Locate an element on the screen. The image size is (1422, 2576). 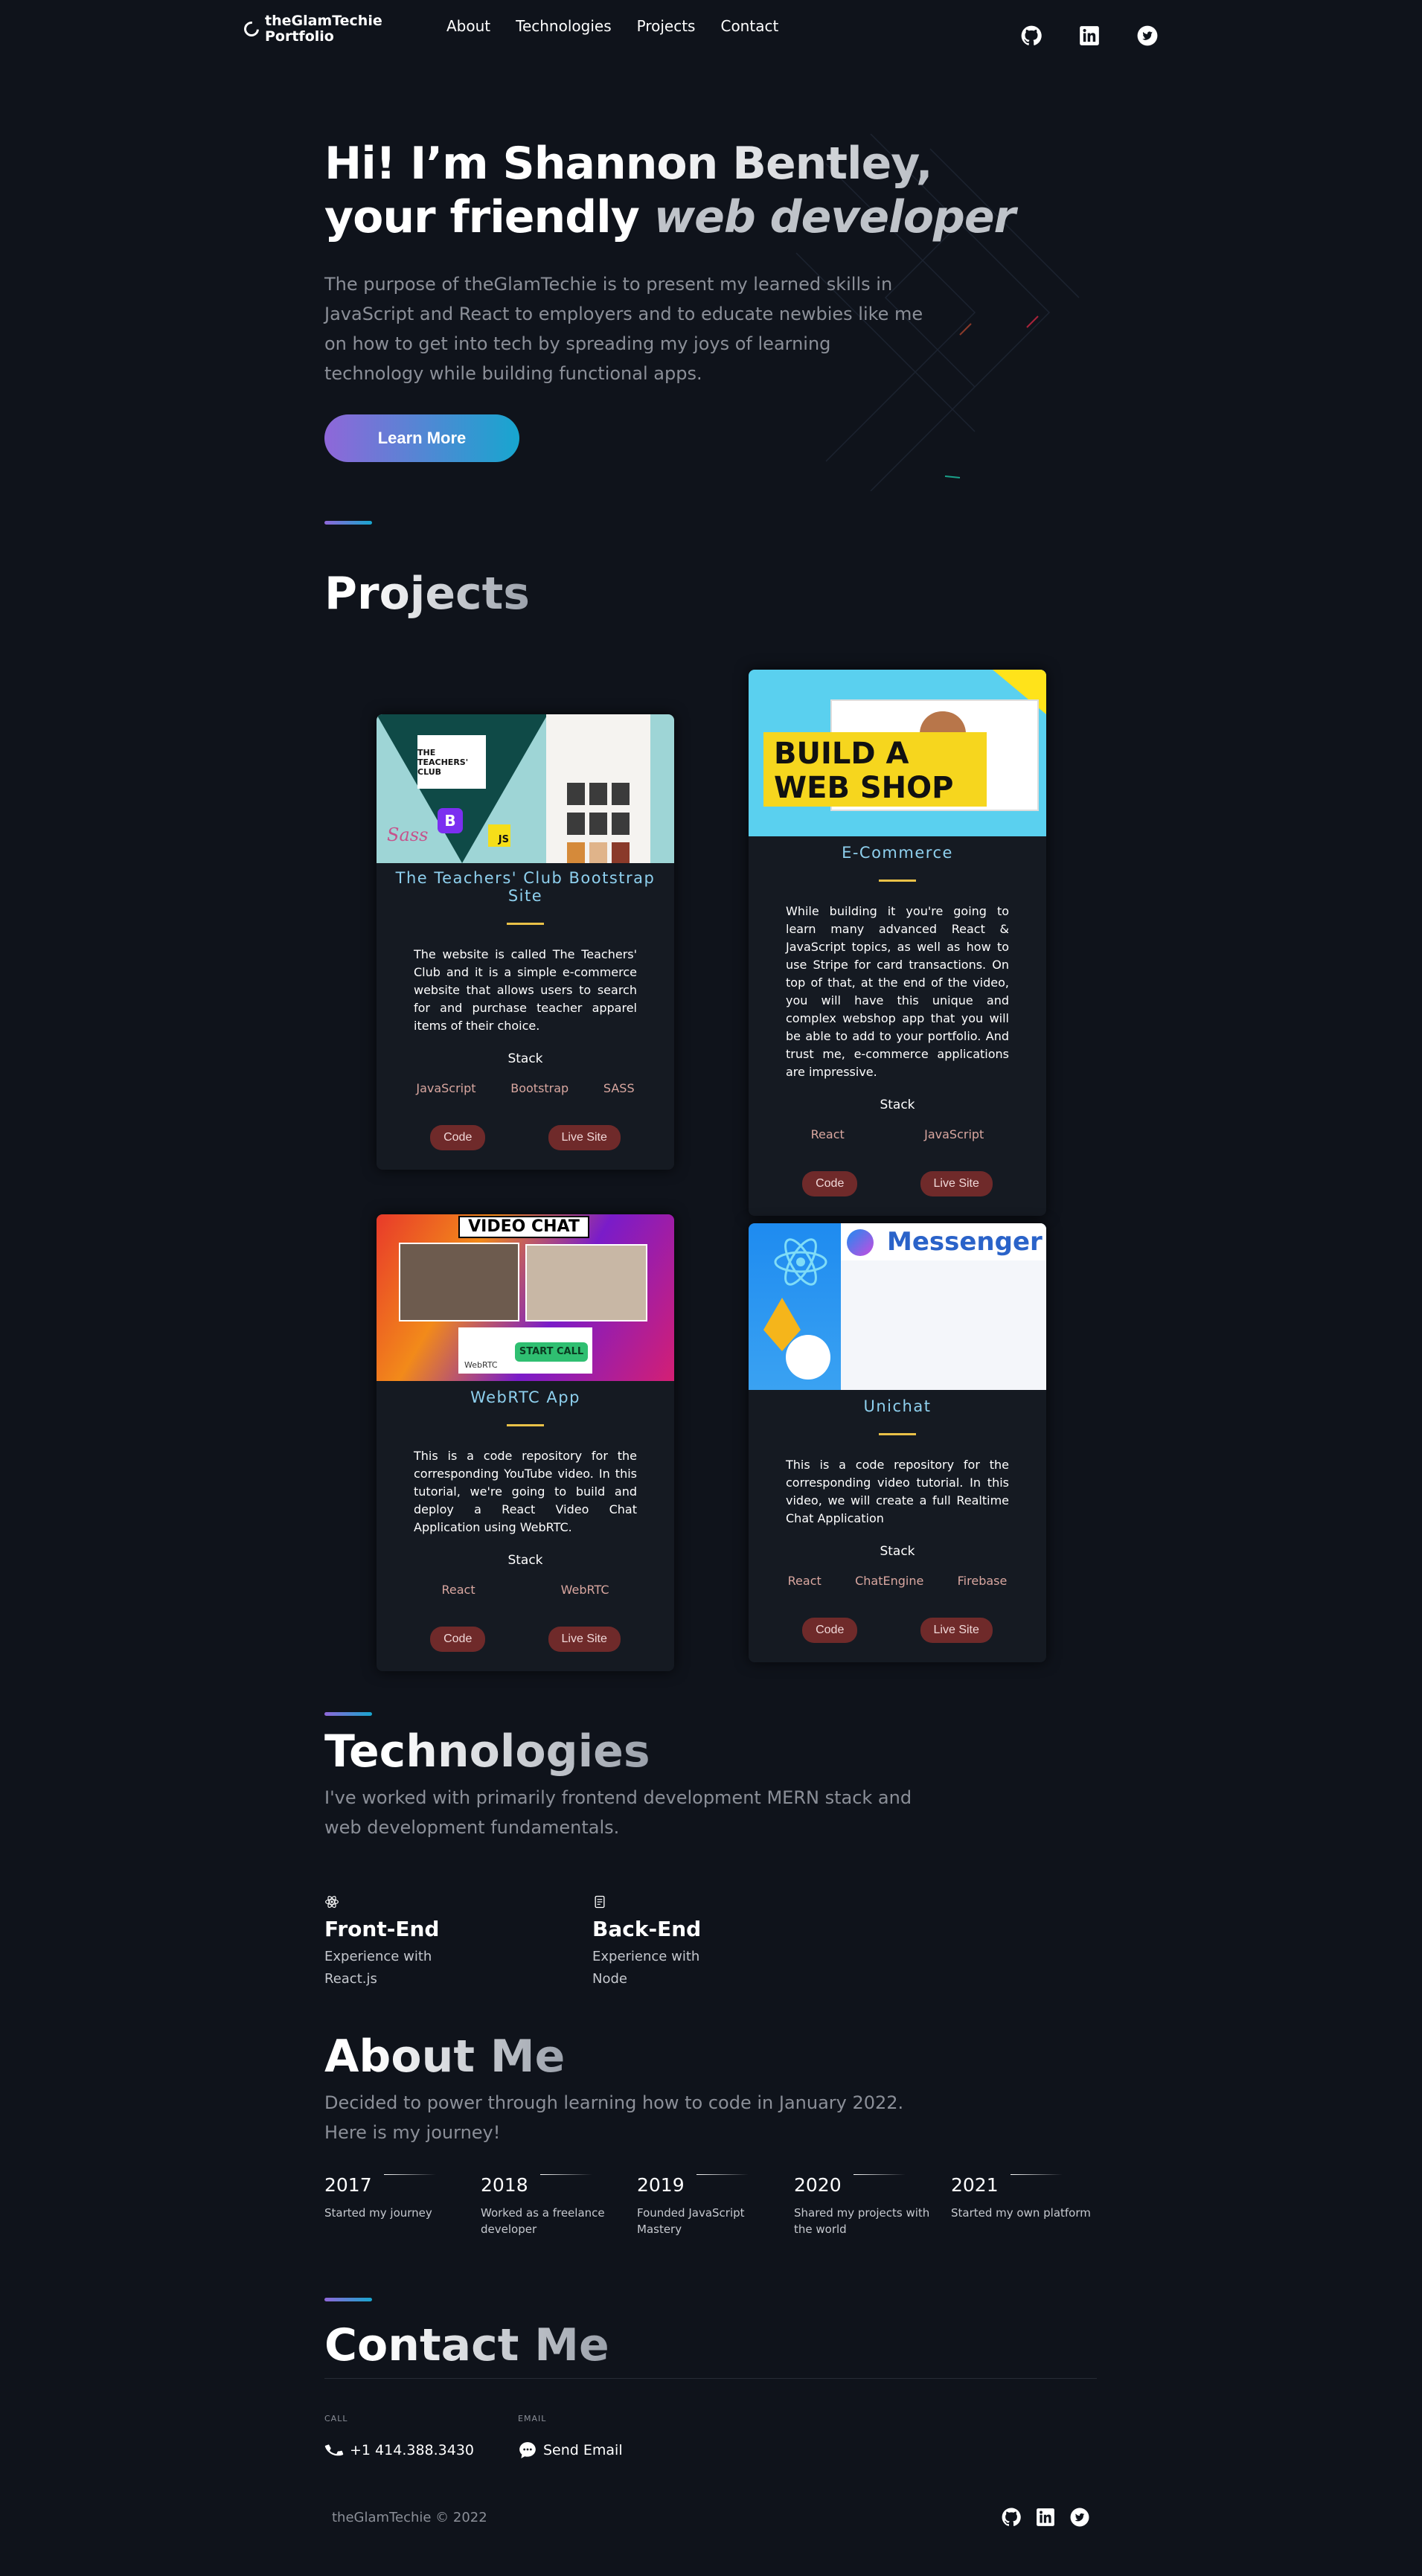
tech-backend: Back-End Experience with Node is located at coordinates (666, 1942).